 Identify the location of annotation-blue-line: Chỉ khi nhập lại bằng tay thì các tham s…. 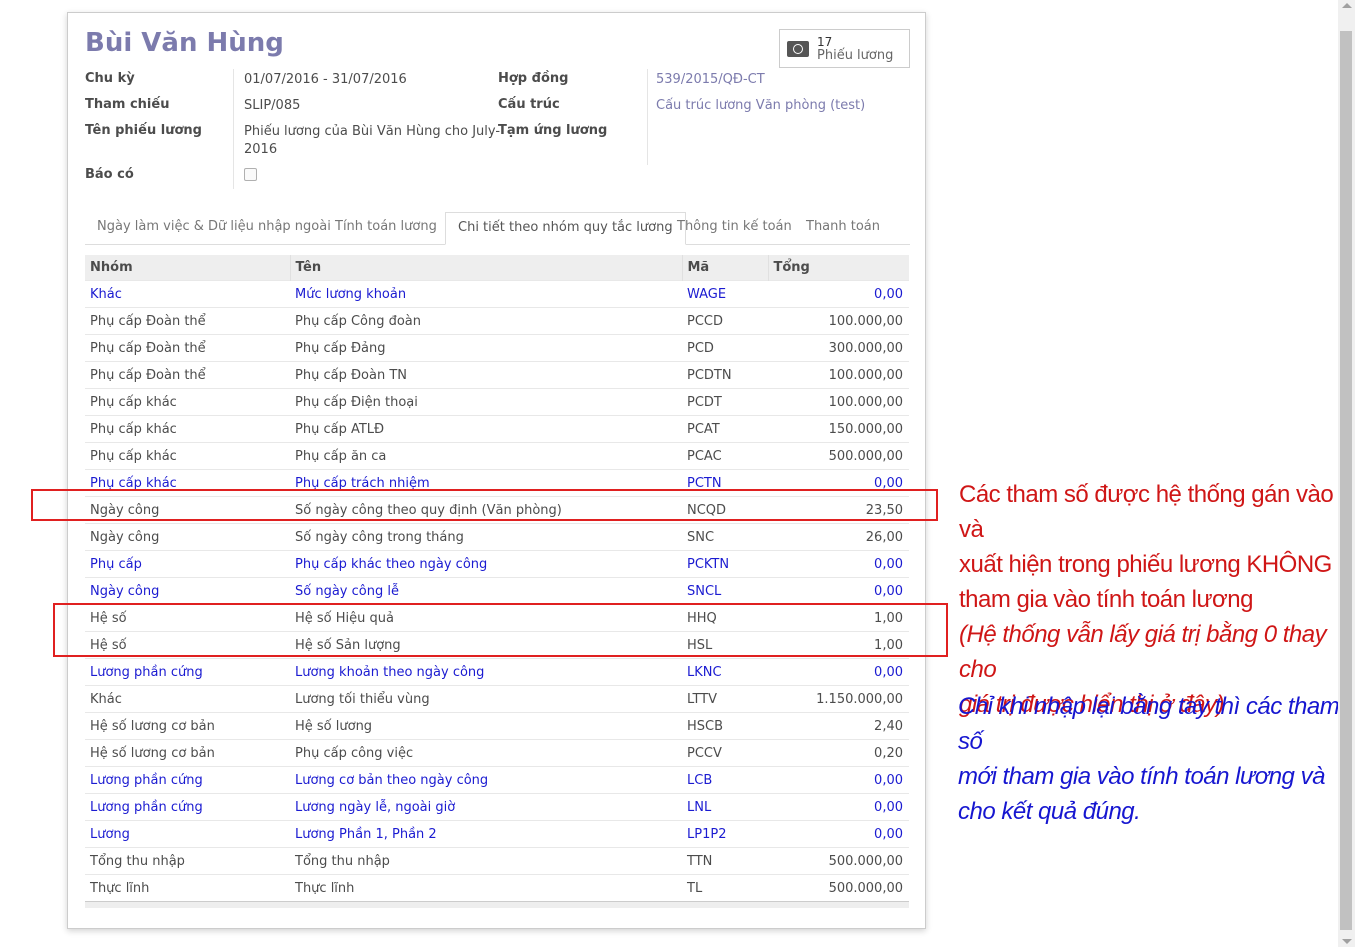
(1149, 724).